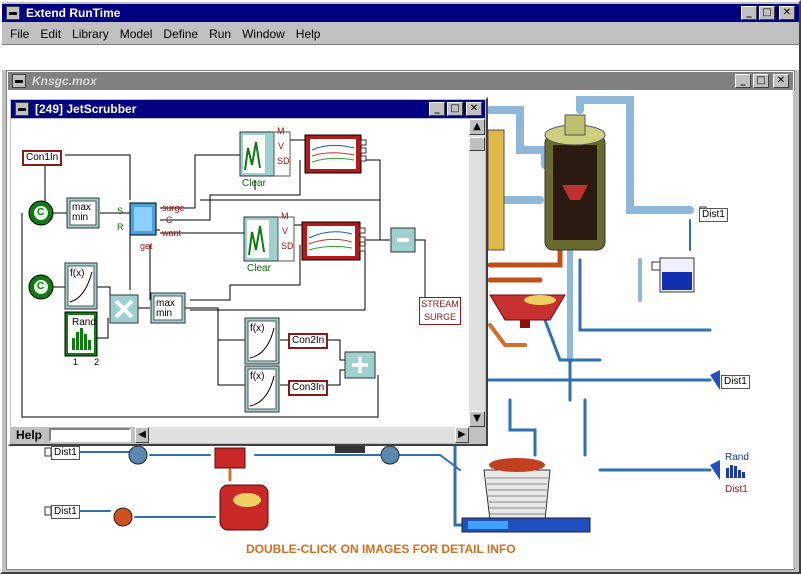  Describe the element at coordinates (761, 81) in the screenshot. I see `model-maximize-icon: □` at that location.